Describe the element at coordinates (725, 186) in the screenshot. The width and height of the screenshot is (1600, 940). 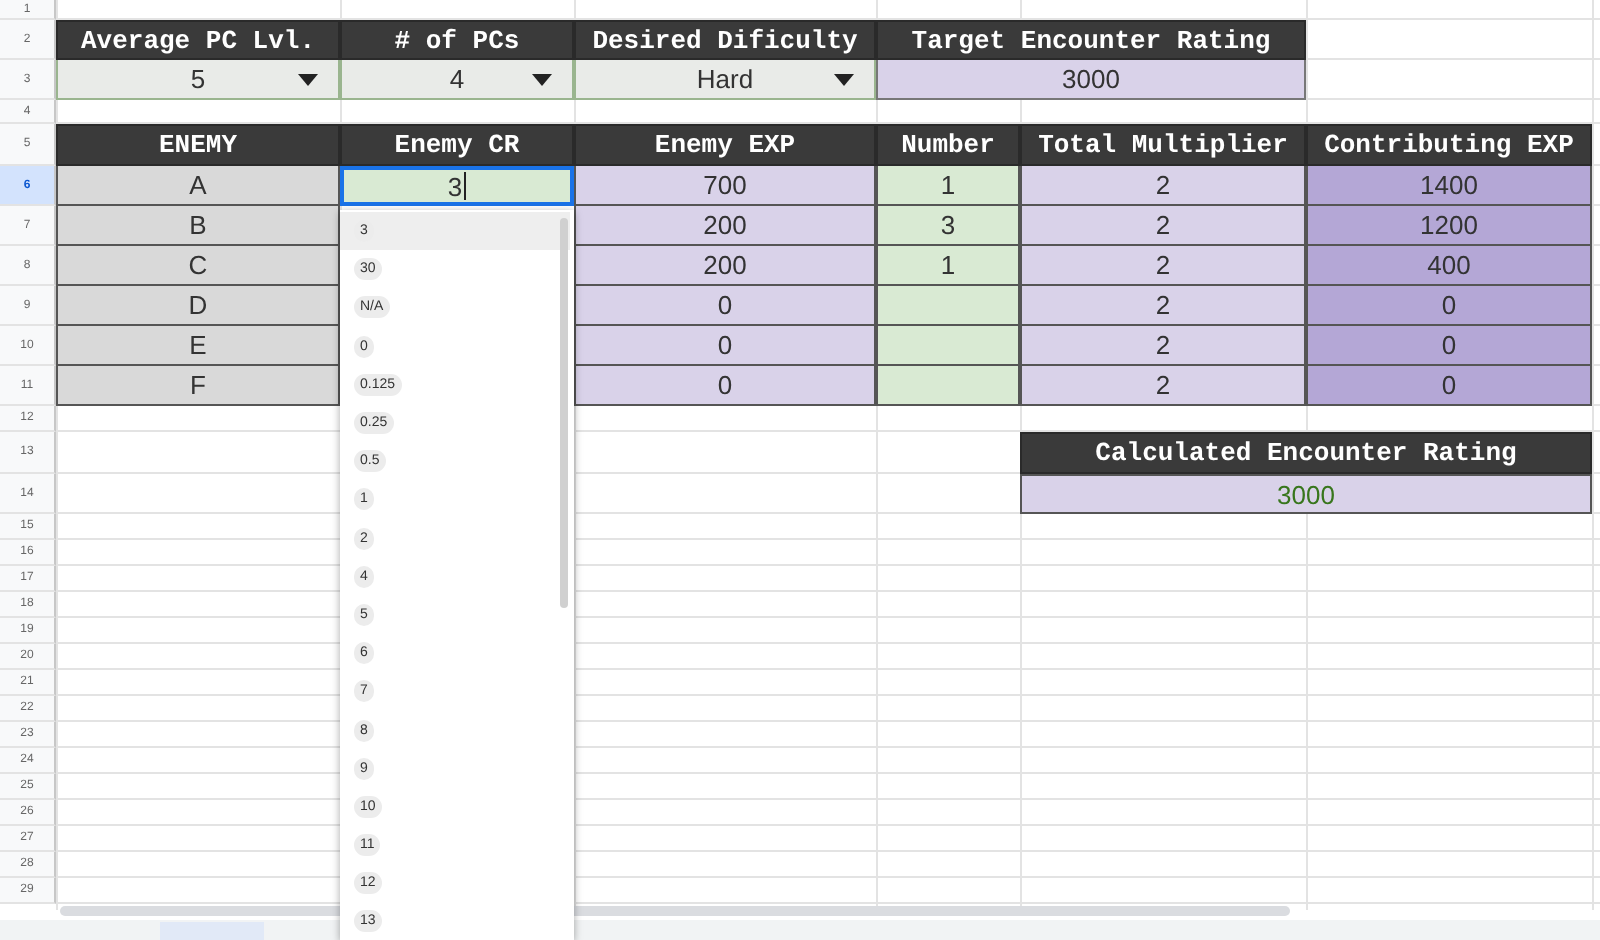
I see `table-cell: 700` at that location.